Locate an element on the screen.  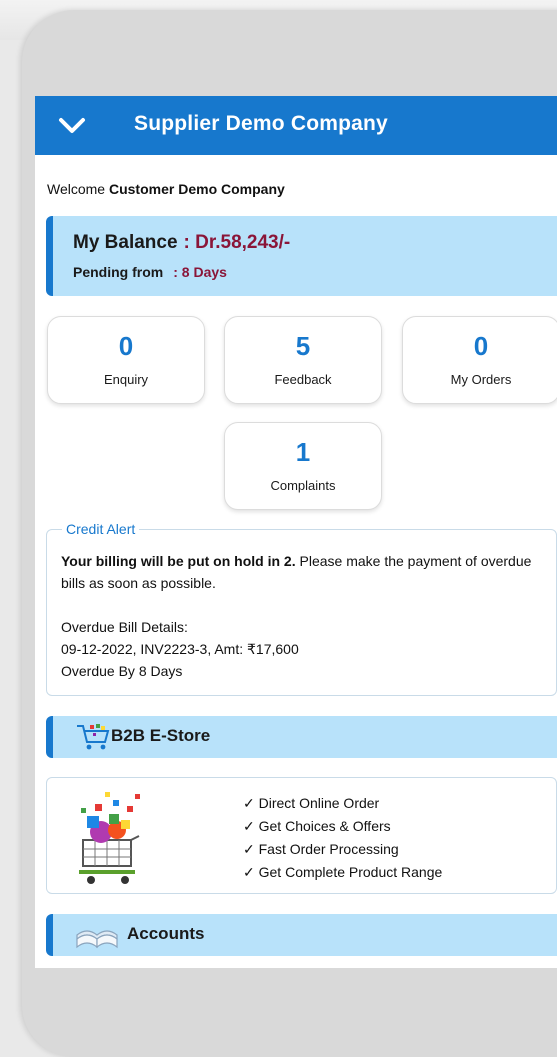
stat-count: 5 is located at coordinates (303, 346).